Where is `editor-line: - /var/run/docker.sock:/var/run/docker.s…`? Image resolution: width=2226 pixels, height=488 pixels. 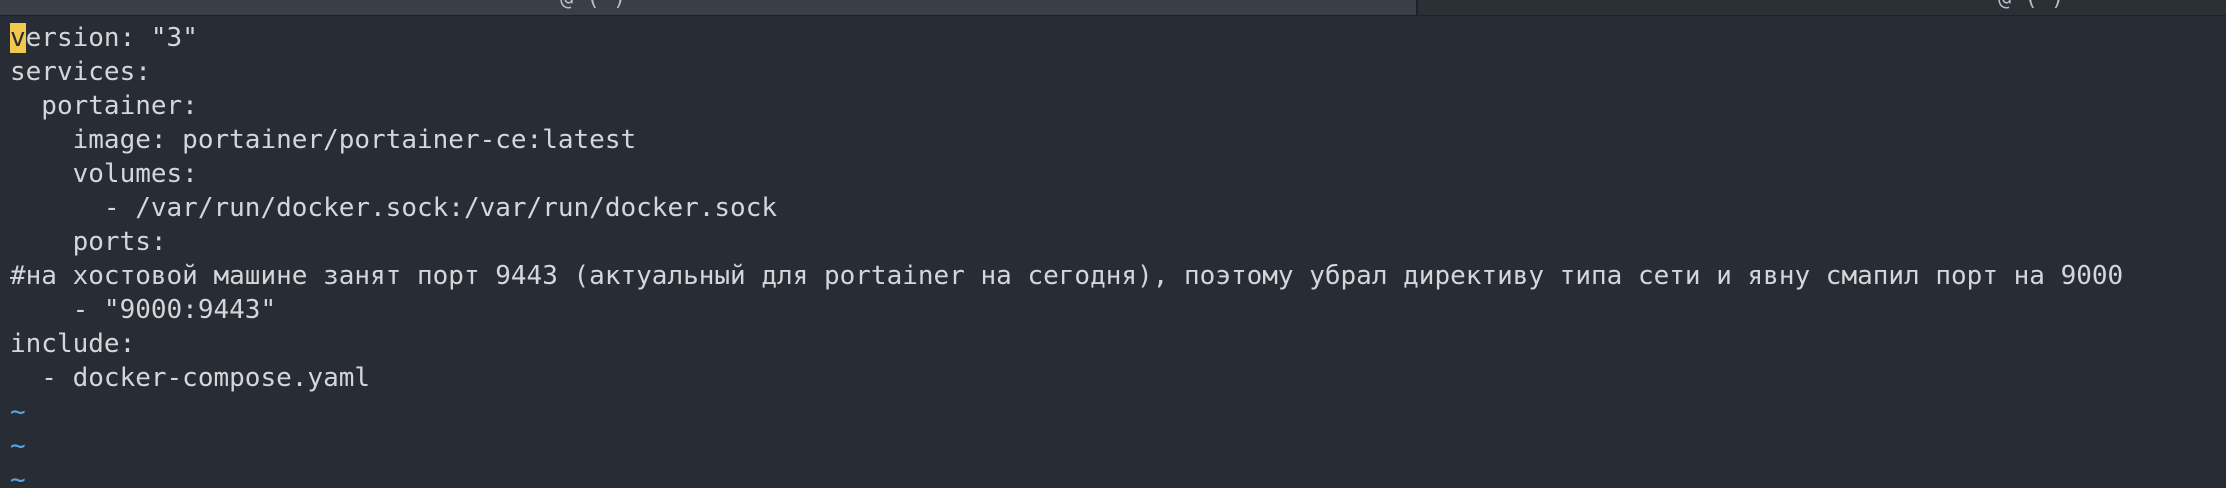
editor-line: - /var/run/docker.sock:/var/run/docker.s… is located at coordinates (1113, 208).